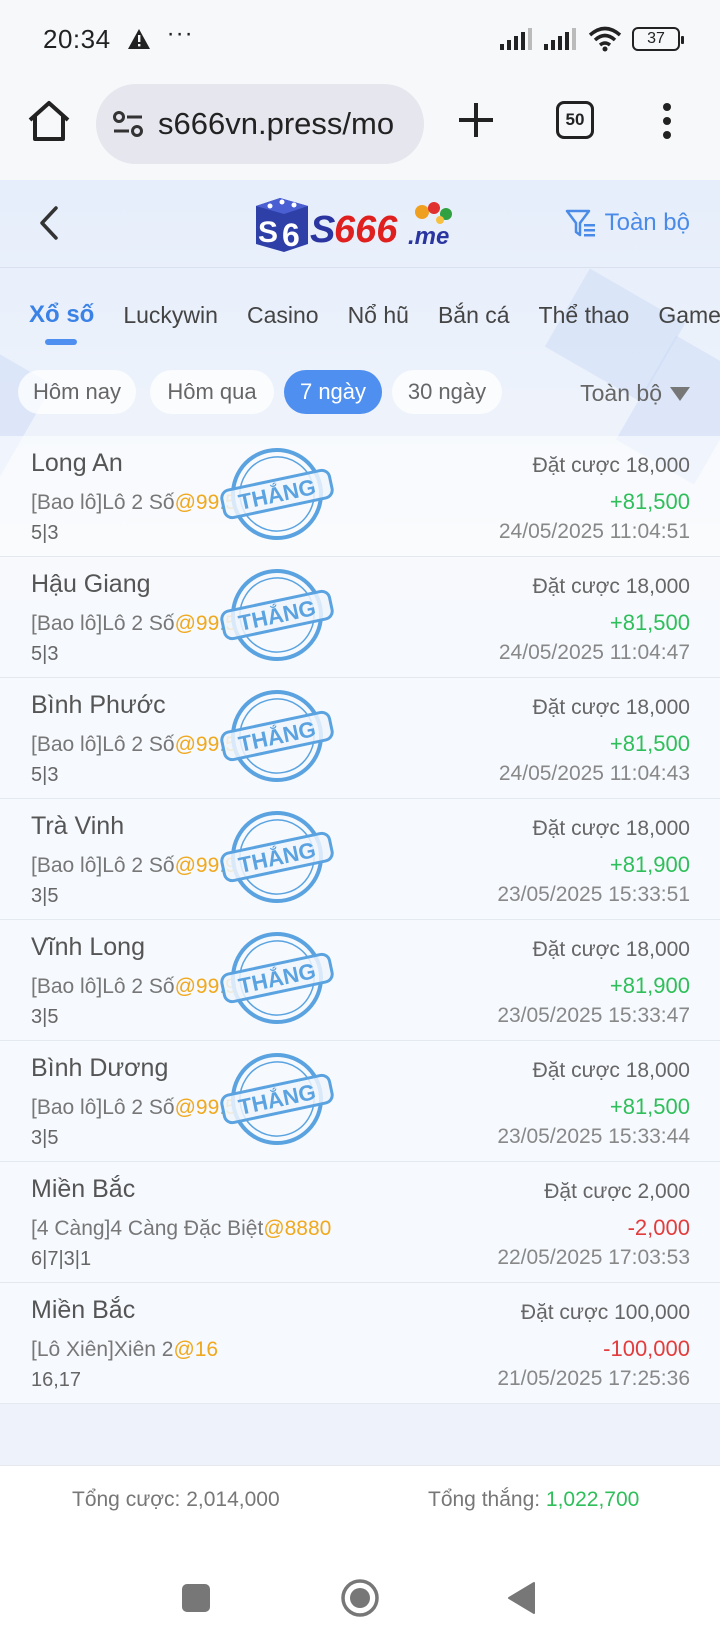 The width and height of the screenshot is (720, 1640). I want to click on site-settings-icon, so click(128, 124).